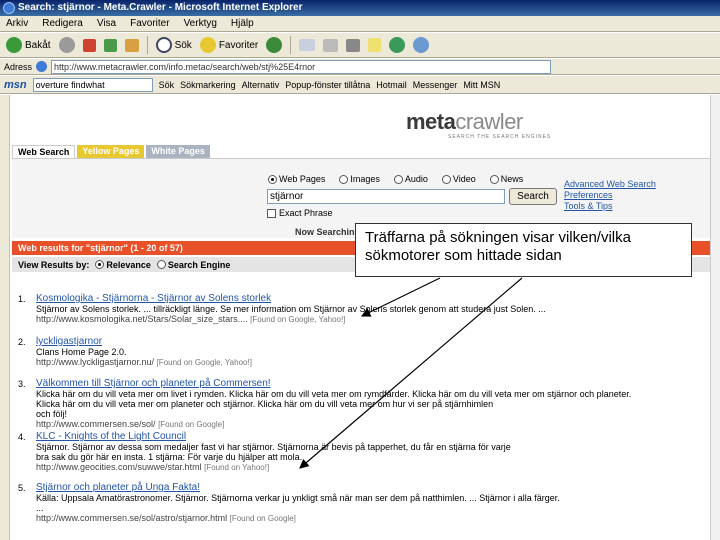 This screenshot has height=540, width=720. Describe the element at coordinates (296, 179) in the screenshot. I see `radio-web-pages: Web Pages` at that location.